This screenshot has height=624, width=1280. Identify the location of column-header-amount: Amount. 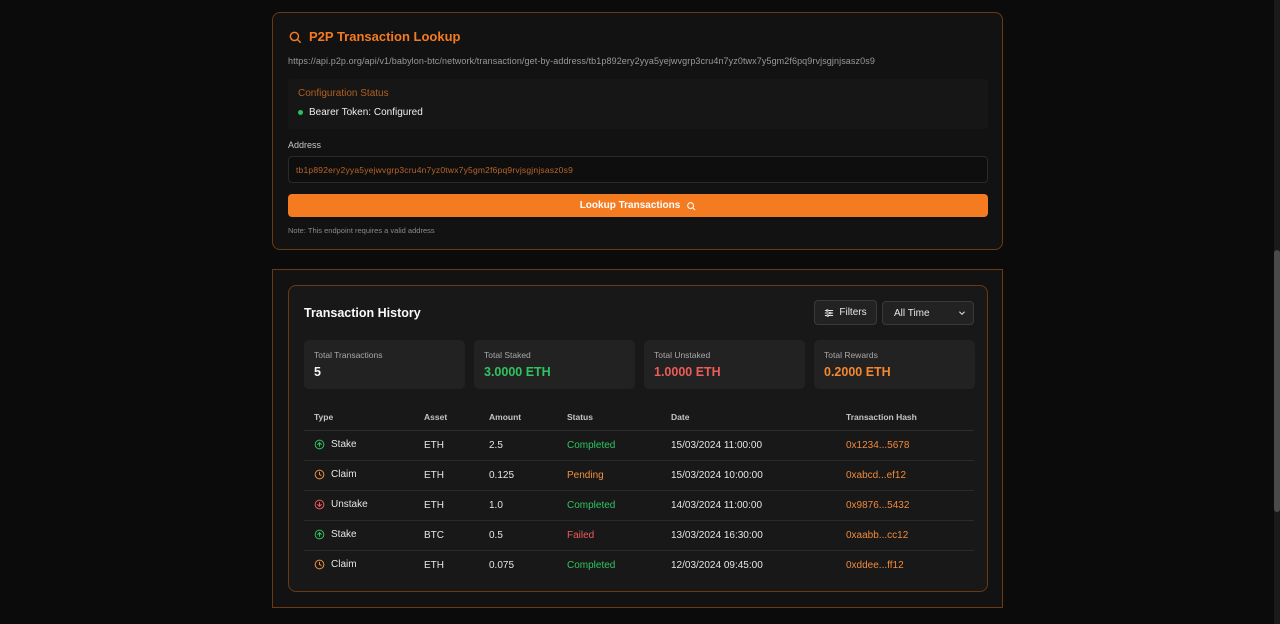
(505, 417).